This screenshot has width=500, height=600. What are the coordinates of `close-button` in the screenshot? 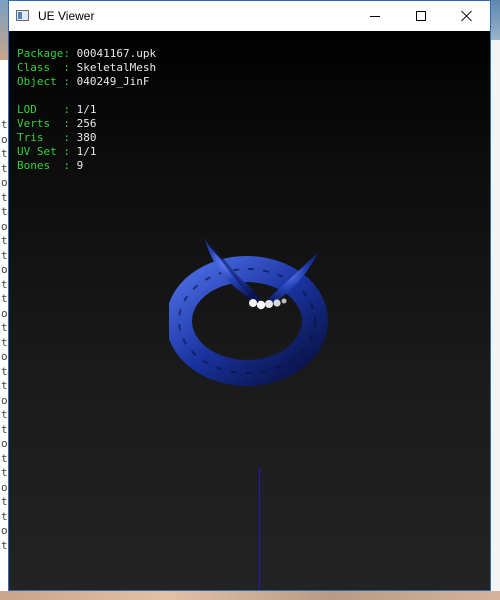 It's located at (467, 16).